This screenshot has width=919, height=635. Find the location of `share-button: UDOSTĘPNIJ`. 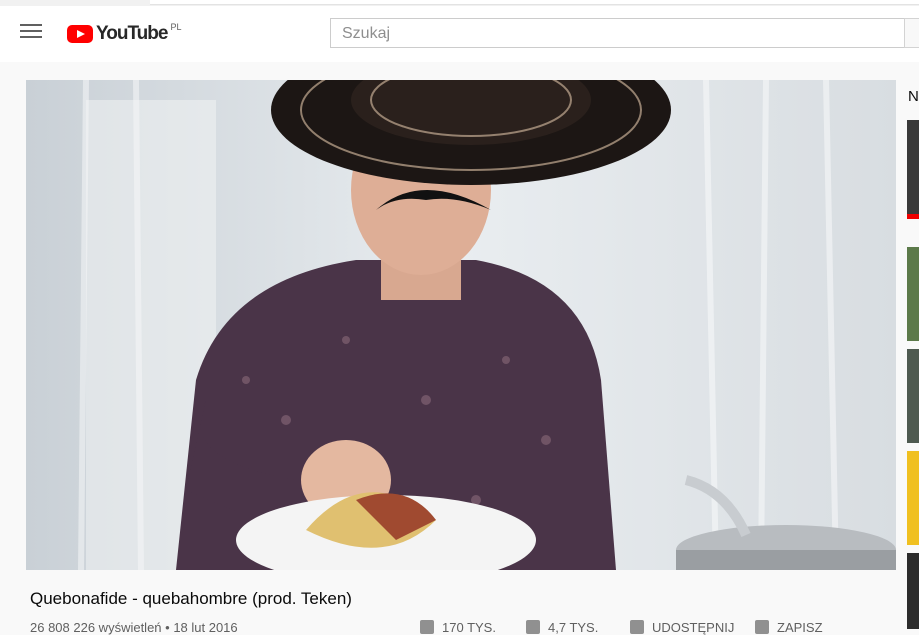

share-button: UDOSTĘPNIJ is located at coordinates (682, 627).